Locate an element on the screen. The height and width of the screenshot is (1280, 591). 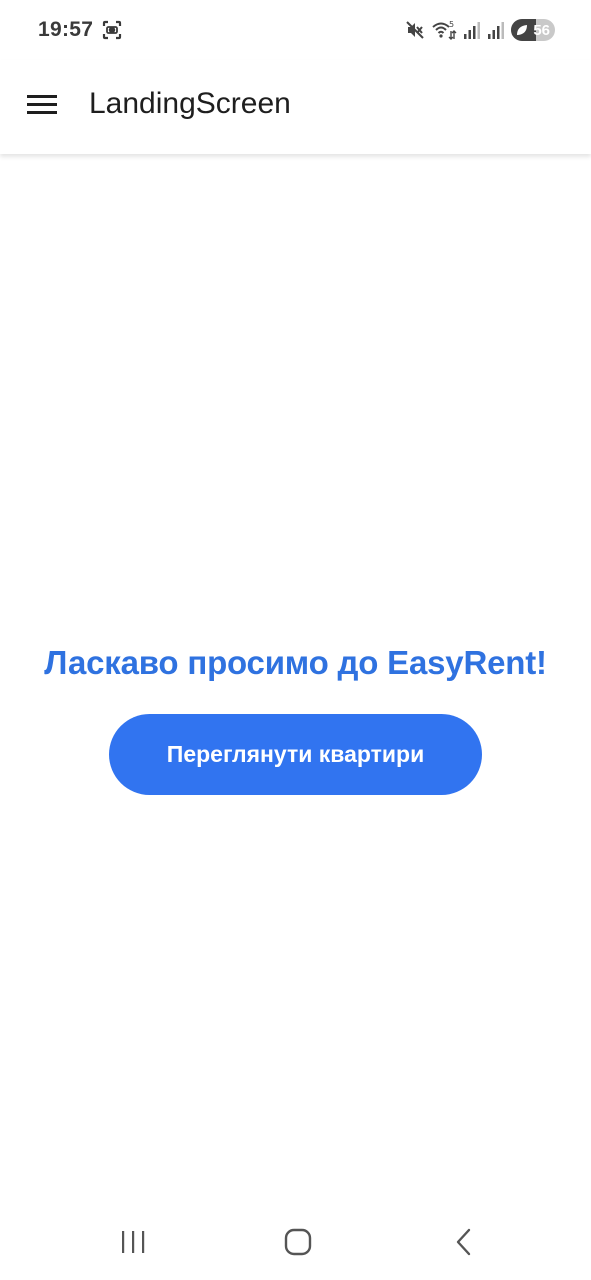
back-icon is located at coordinates (463, 1242).